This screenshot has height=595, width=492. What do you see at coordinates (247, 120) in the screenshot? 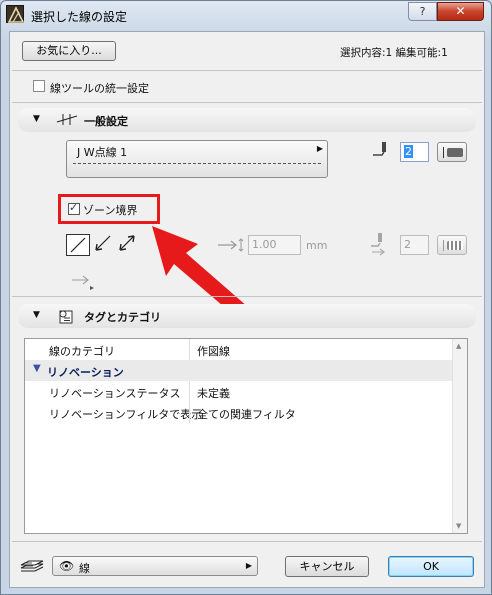
I see `general-settings-header: ▼ 一般設定` at bounding box center [247, 120].